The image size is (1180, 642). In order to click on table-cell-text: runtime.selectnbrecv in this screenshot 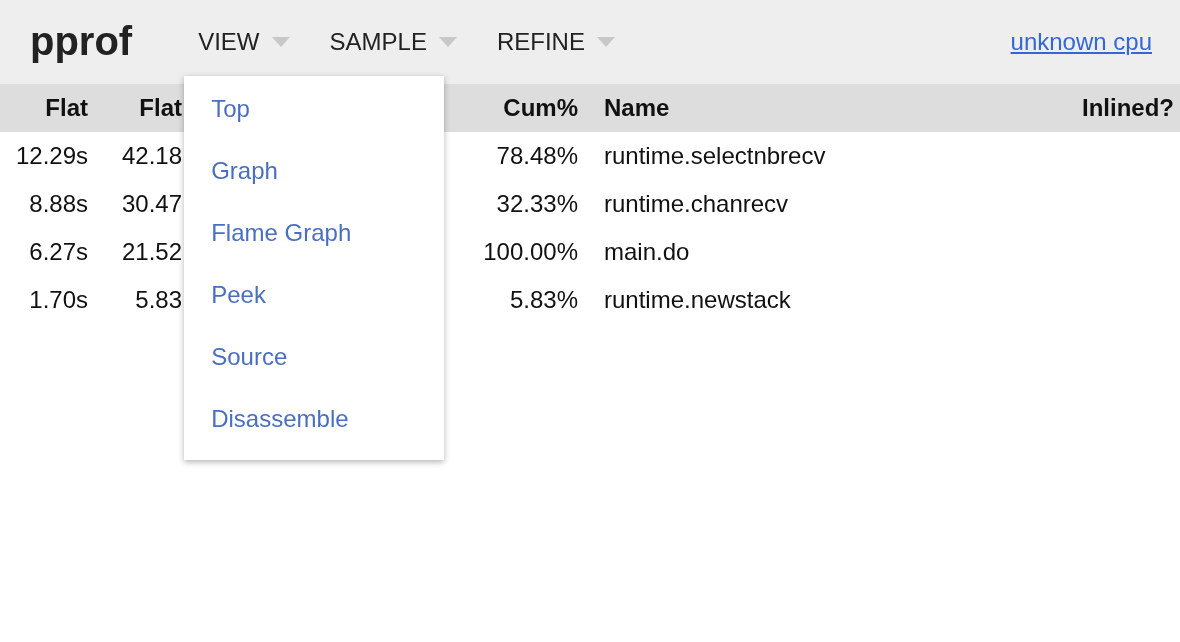, I will do `click(715, 156)`.